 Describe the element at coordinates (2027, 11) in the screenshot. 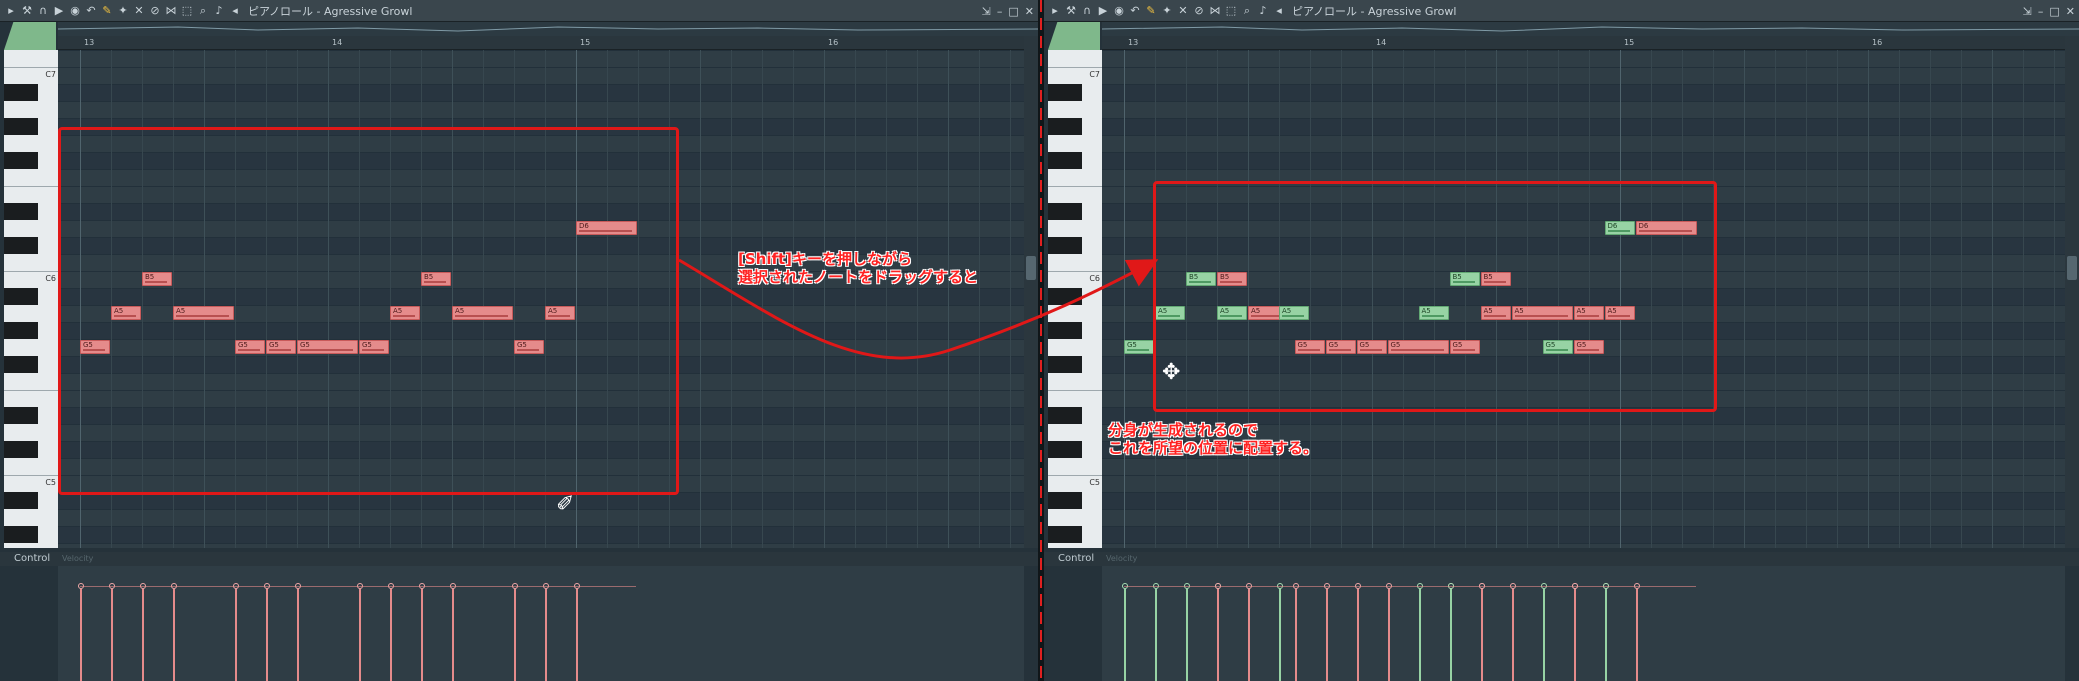

I see `detach-icon: ⇲` at that location.